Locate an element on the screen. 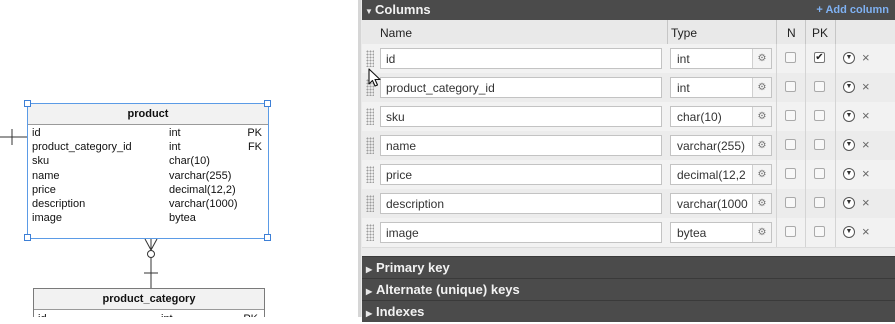  entity-column-row: price decimal(12,2) is located at coordinates (148, 191).